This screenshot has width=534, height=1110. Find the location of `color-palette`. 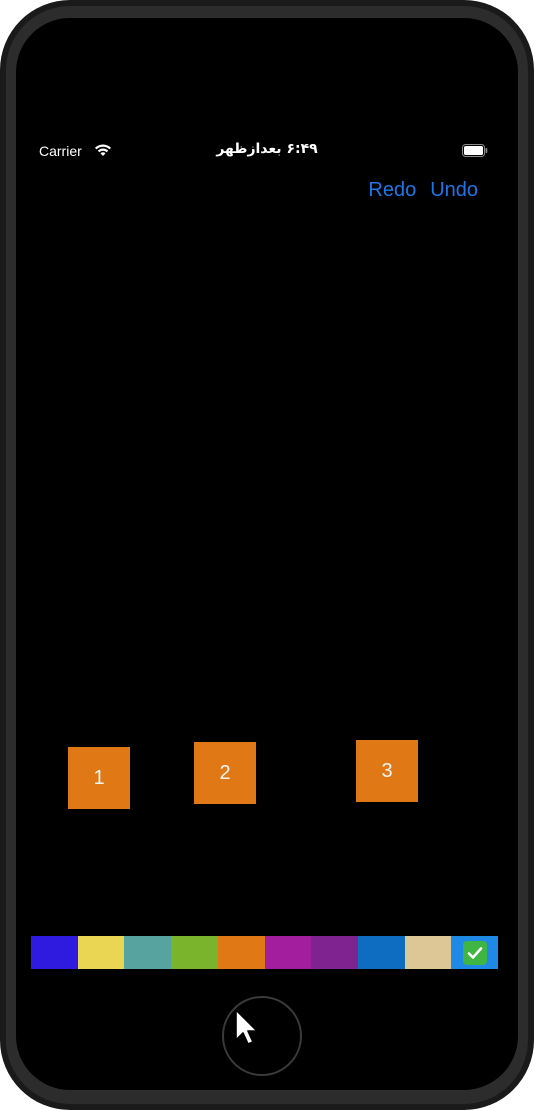

color-palette is located at coordinates (265, 952).